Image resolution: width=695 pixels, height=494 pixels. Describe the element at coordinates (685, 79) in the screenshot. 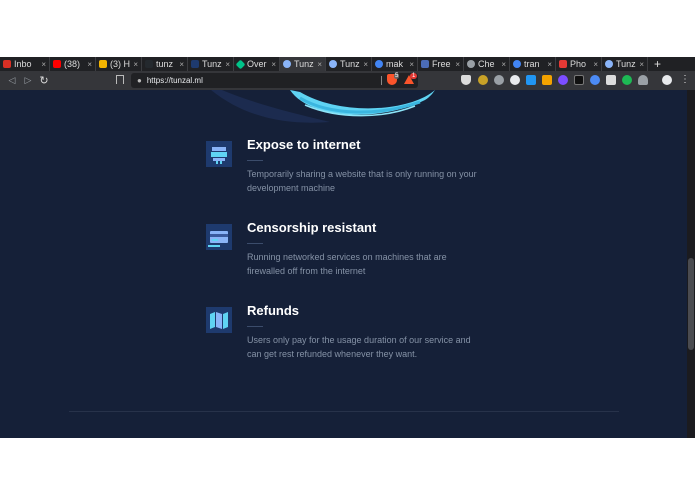

I see `menu-button: ⋮` at that location.